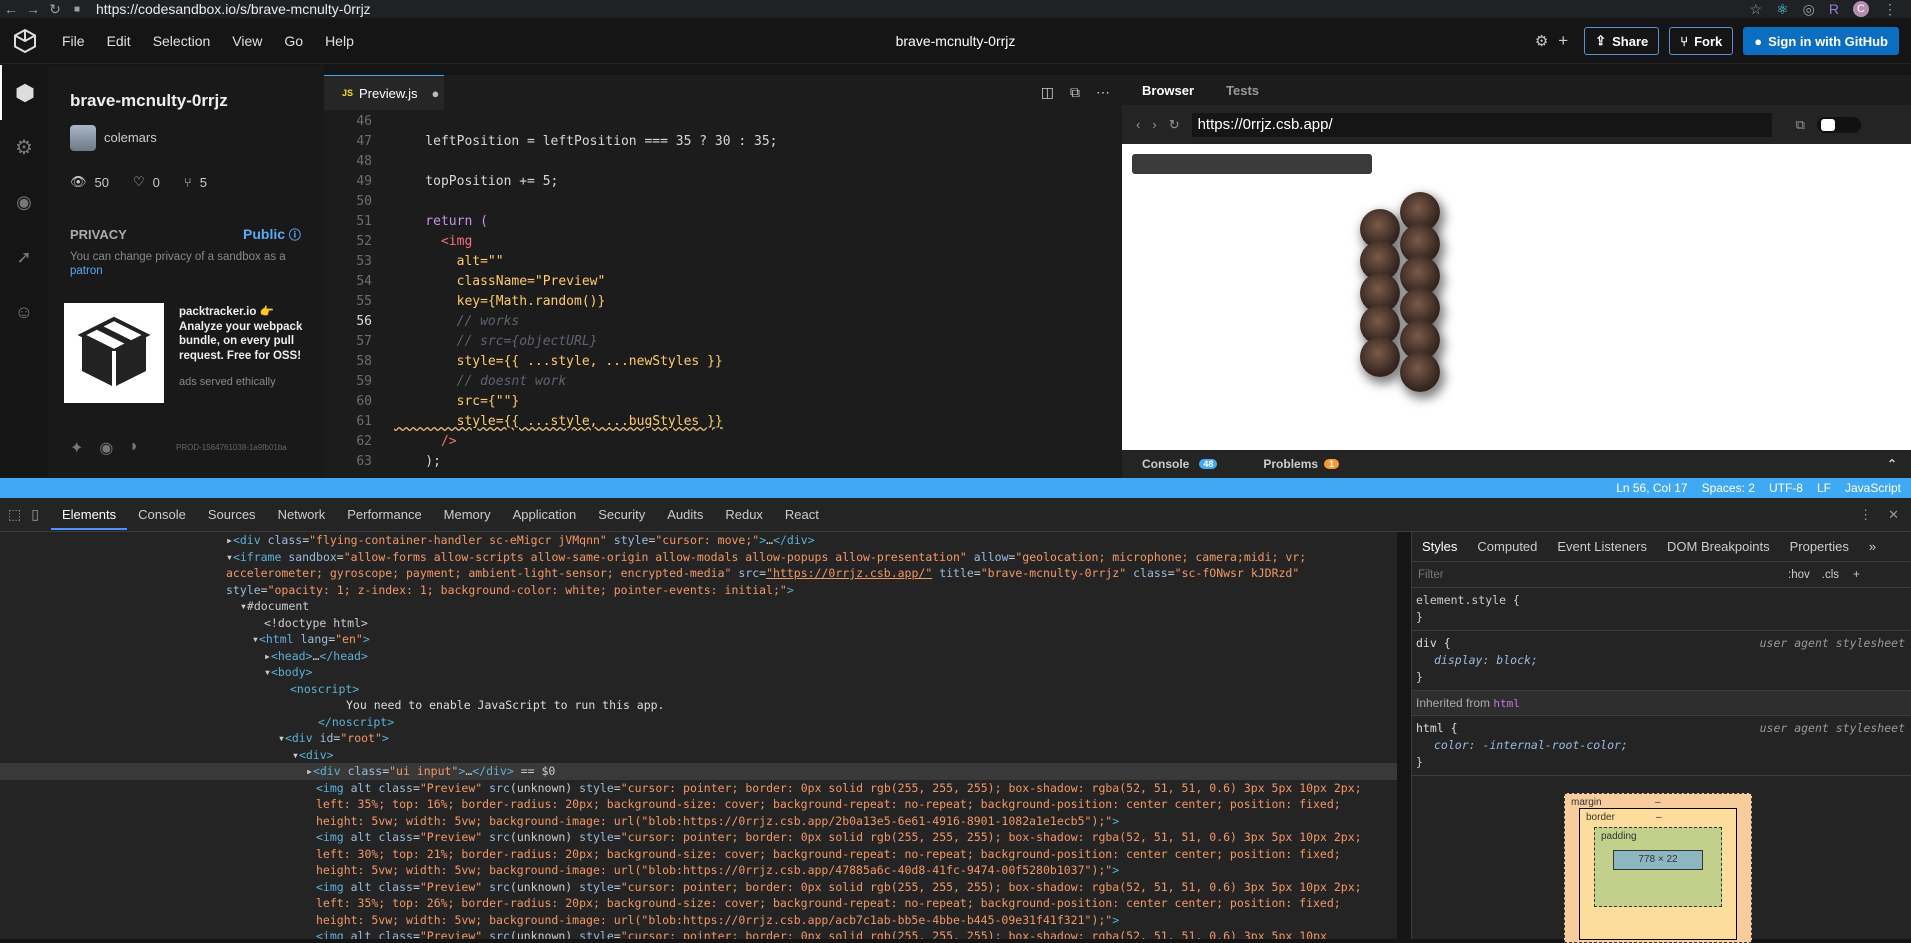  Describe the element at coordinates (1103, 92) in the screenshot. I see `more-icon: ⋯` at that location.